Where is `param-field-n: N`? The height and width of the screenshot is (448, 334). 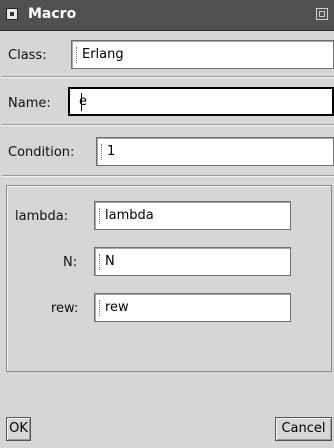
param-field-n: N is located at coordinates (192, 261).